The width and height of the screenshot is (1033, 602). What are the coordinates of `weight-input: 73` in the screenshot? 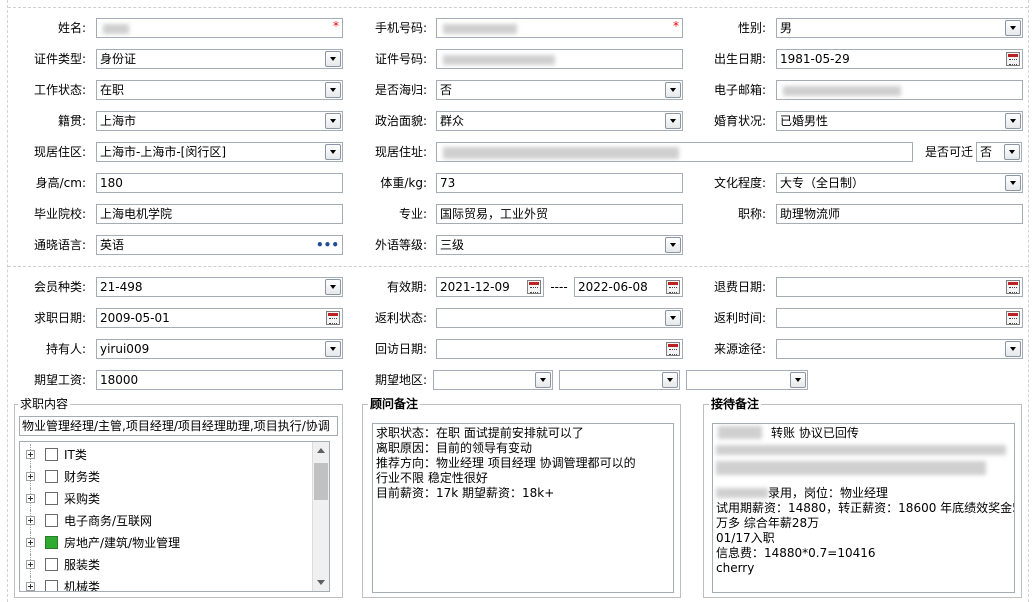 It's located at (559, 183).